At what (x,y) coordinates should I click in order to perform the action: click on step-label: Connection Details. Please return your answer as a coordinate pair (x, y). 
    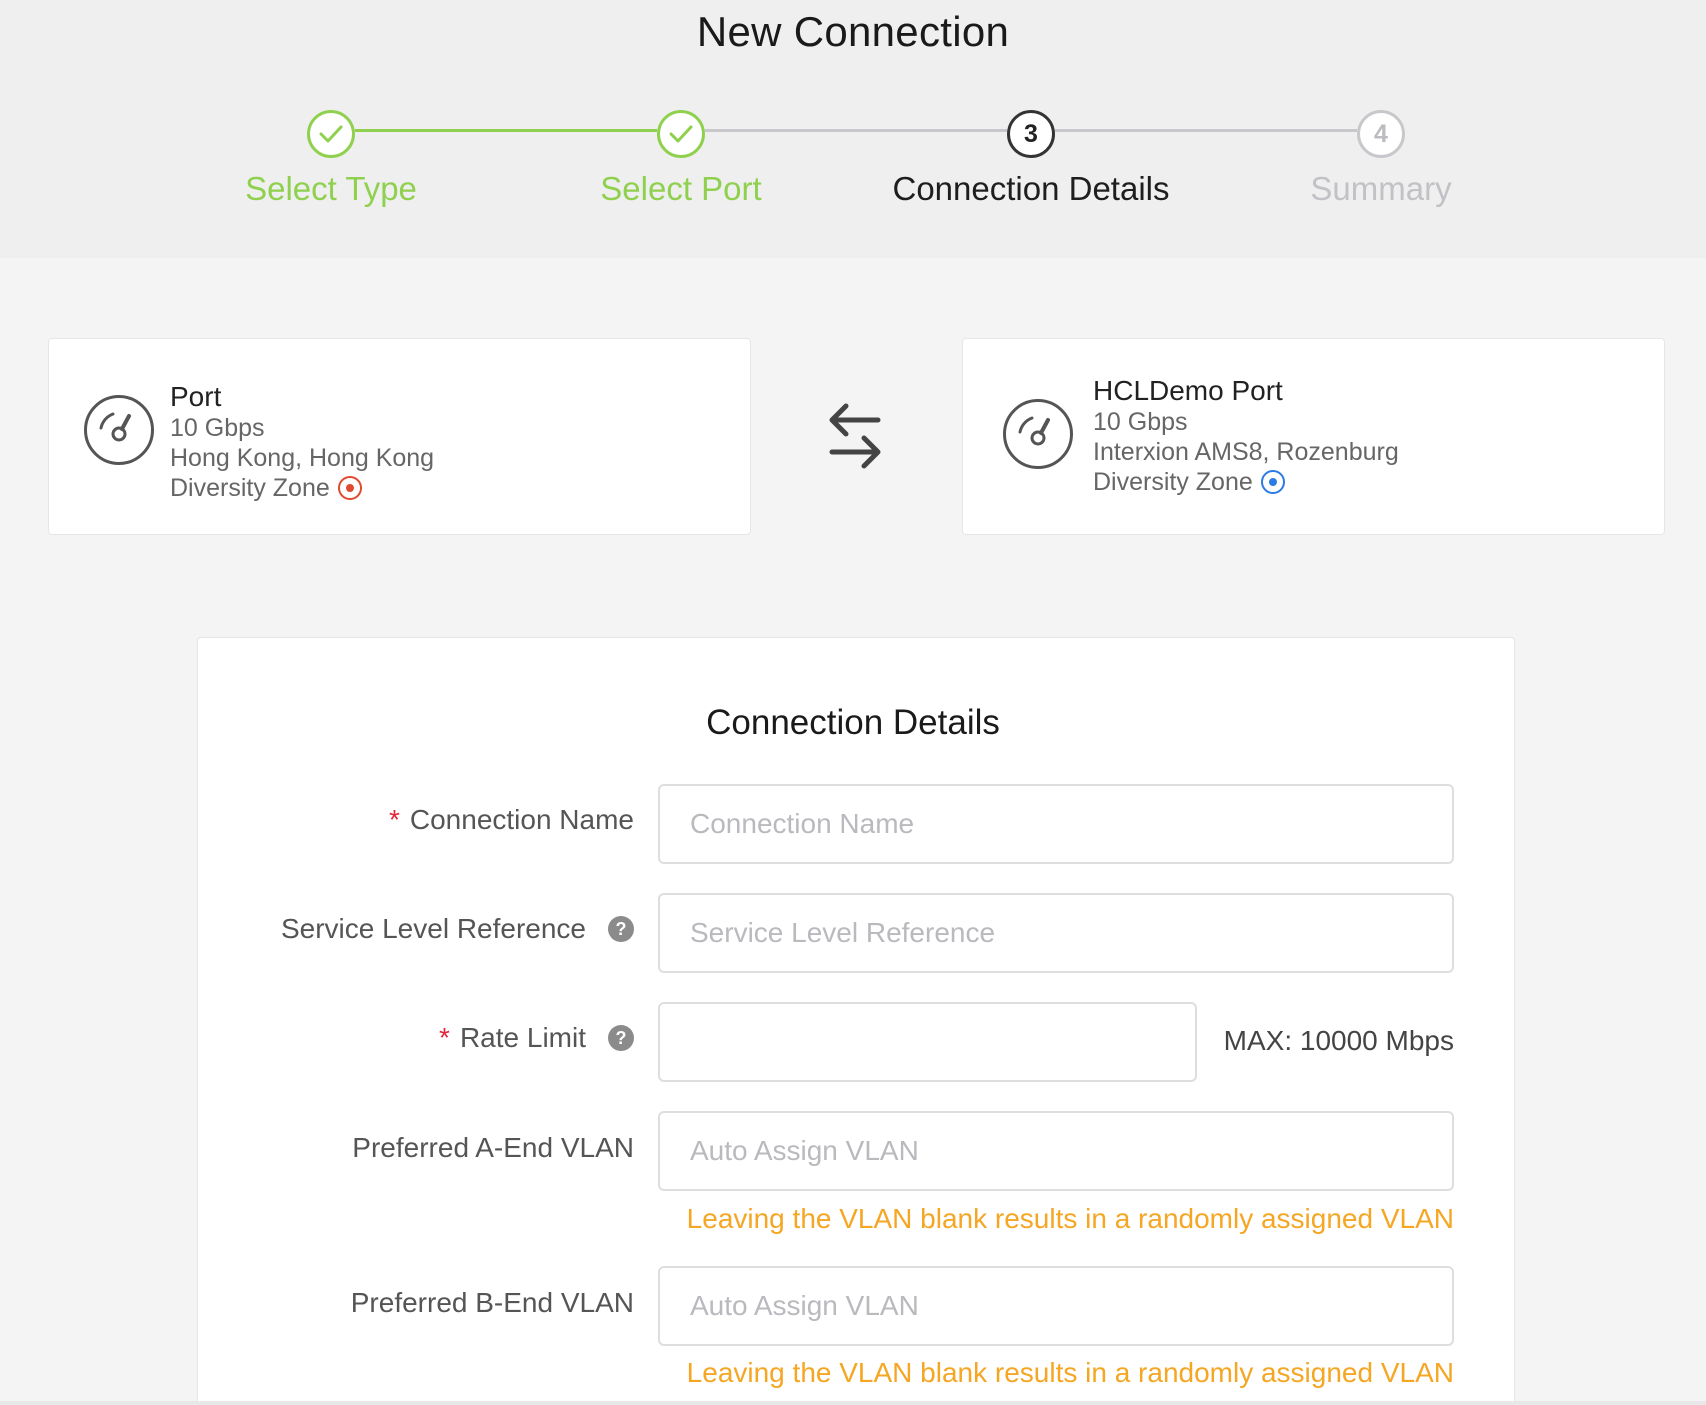
    Looking at the image, I should click on (1031, 188).